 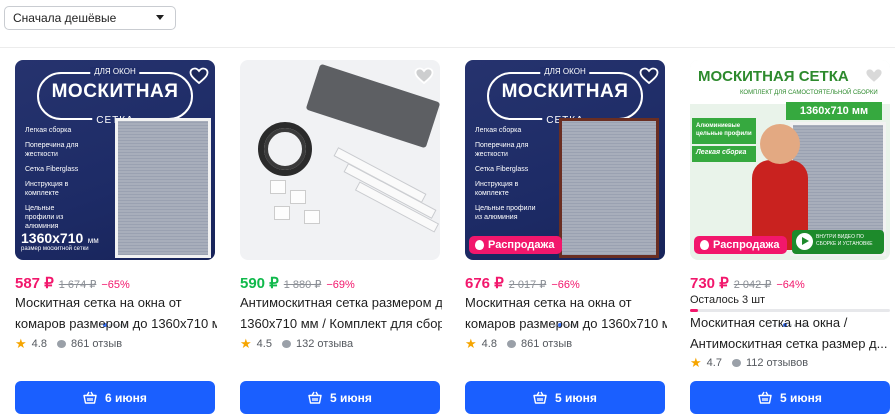 I want to click on sort-dropdown: Сначала дешёвые, so click(x=90, y=18).